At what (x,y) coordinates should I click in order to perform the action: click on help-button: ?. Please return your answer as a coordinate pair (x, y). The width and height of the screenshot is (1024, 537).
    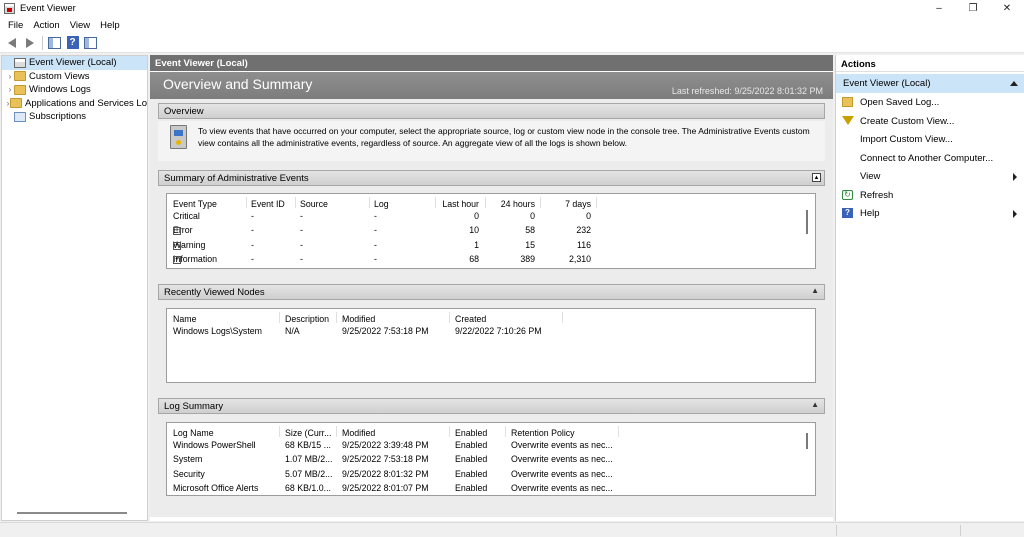
    Looking at the image, I should click on (72, 43).